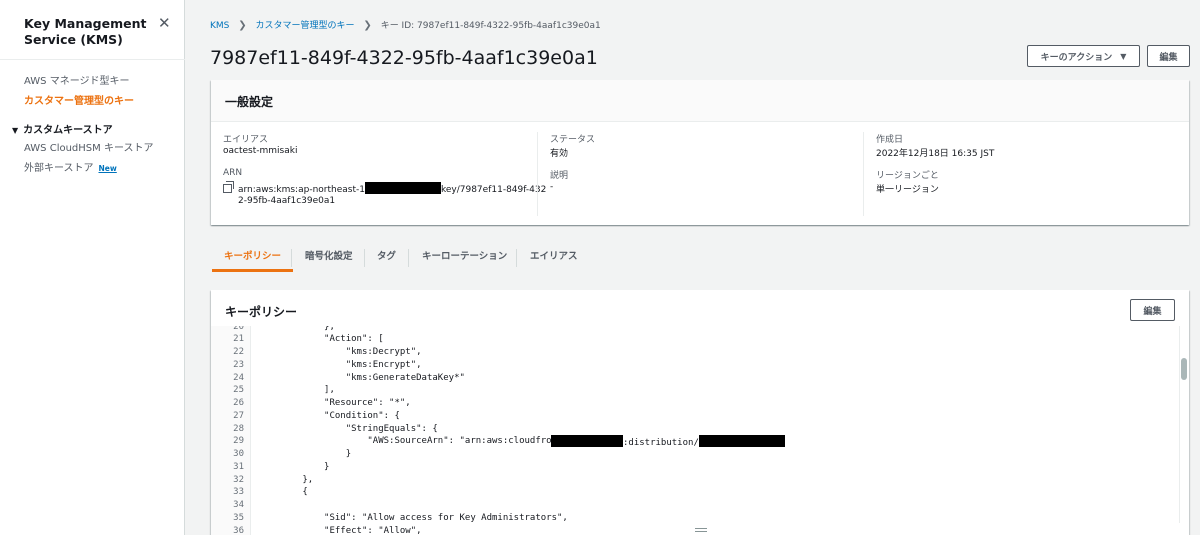 The width and height of the screenshot is (1200, 535). What do you see at coordinates (238, 492) in the screenshot?
I see `line-number: 33` at bounding box center [238, 492].